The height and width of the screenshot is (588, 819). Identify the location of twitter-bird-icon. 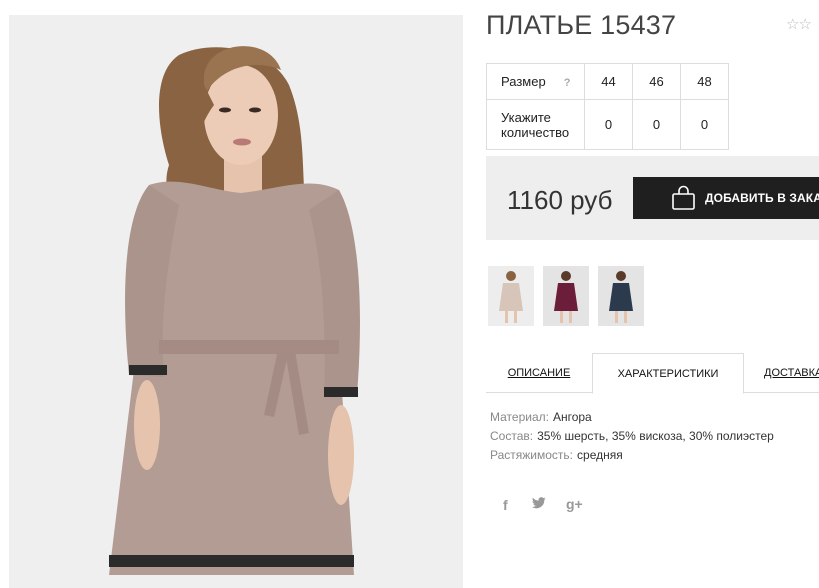
(539, 503).